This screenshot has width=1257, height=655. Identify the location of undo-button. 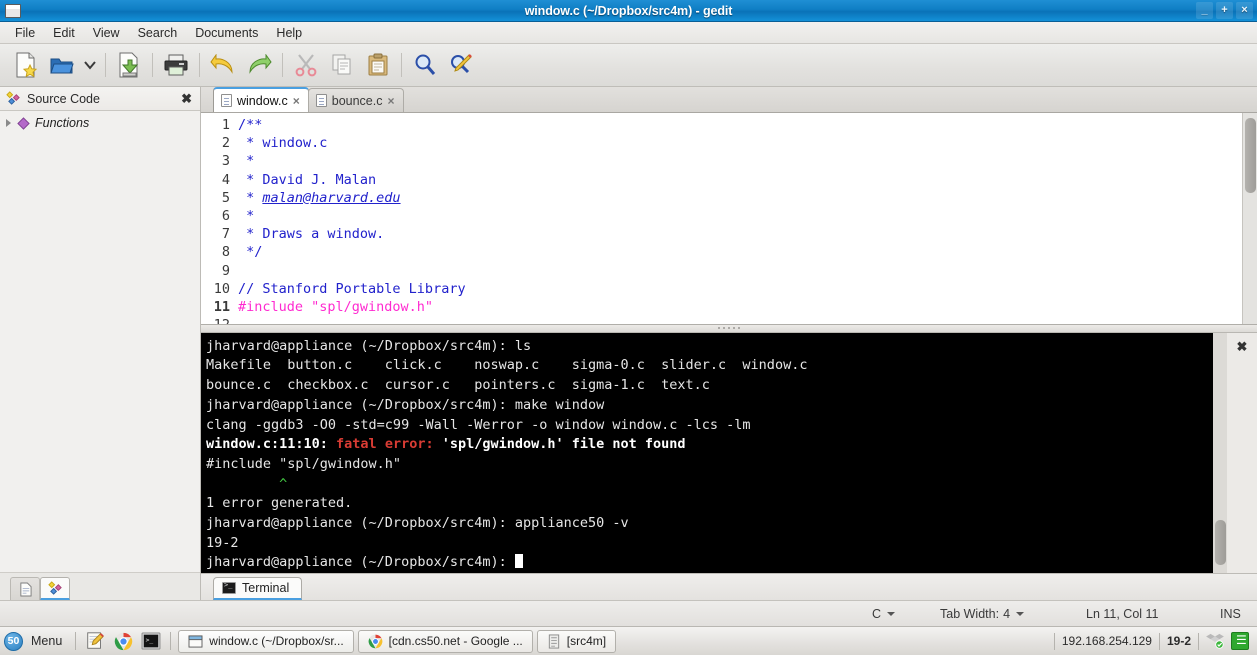
(223, 65).